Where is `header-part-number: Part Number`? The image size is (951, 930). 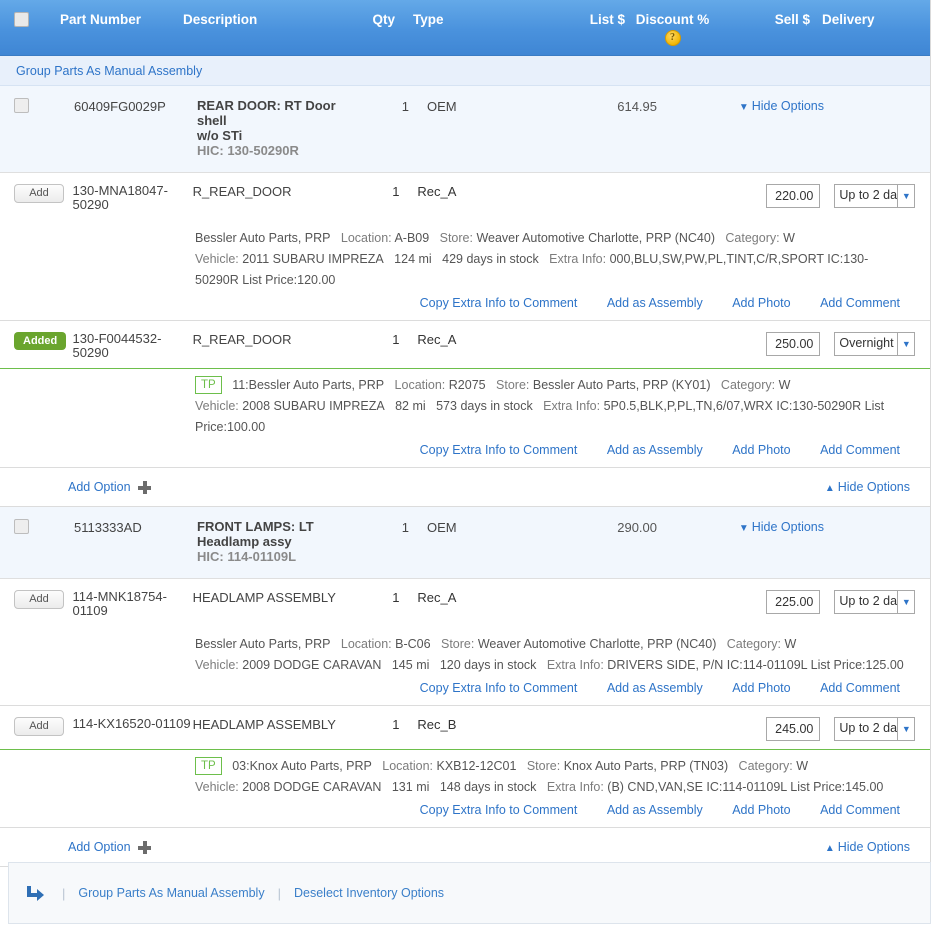 header-part-number: Part Number is located at coordinates (121, 19).